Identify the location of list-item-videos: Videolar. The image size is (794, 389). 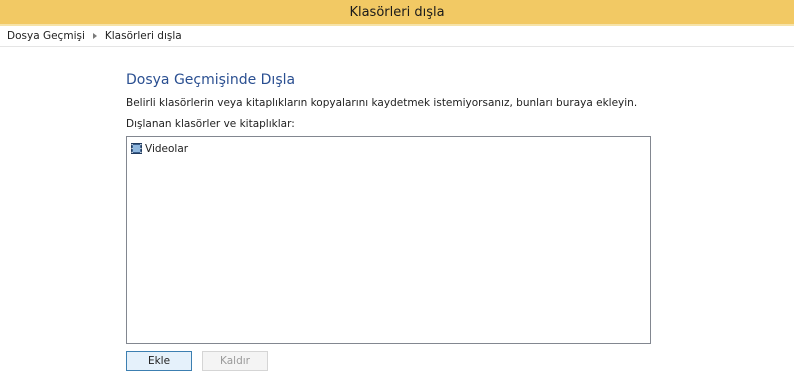
(159, 148).